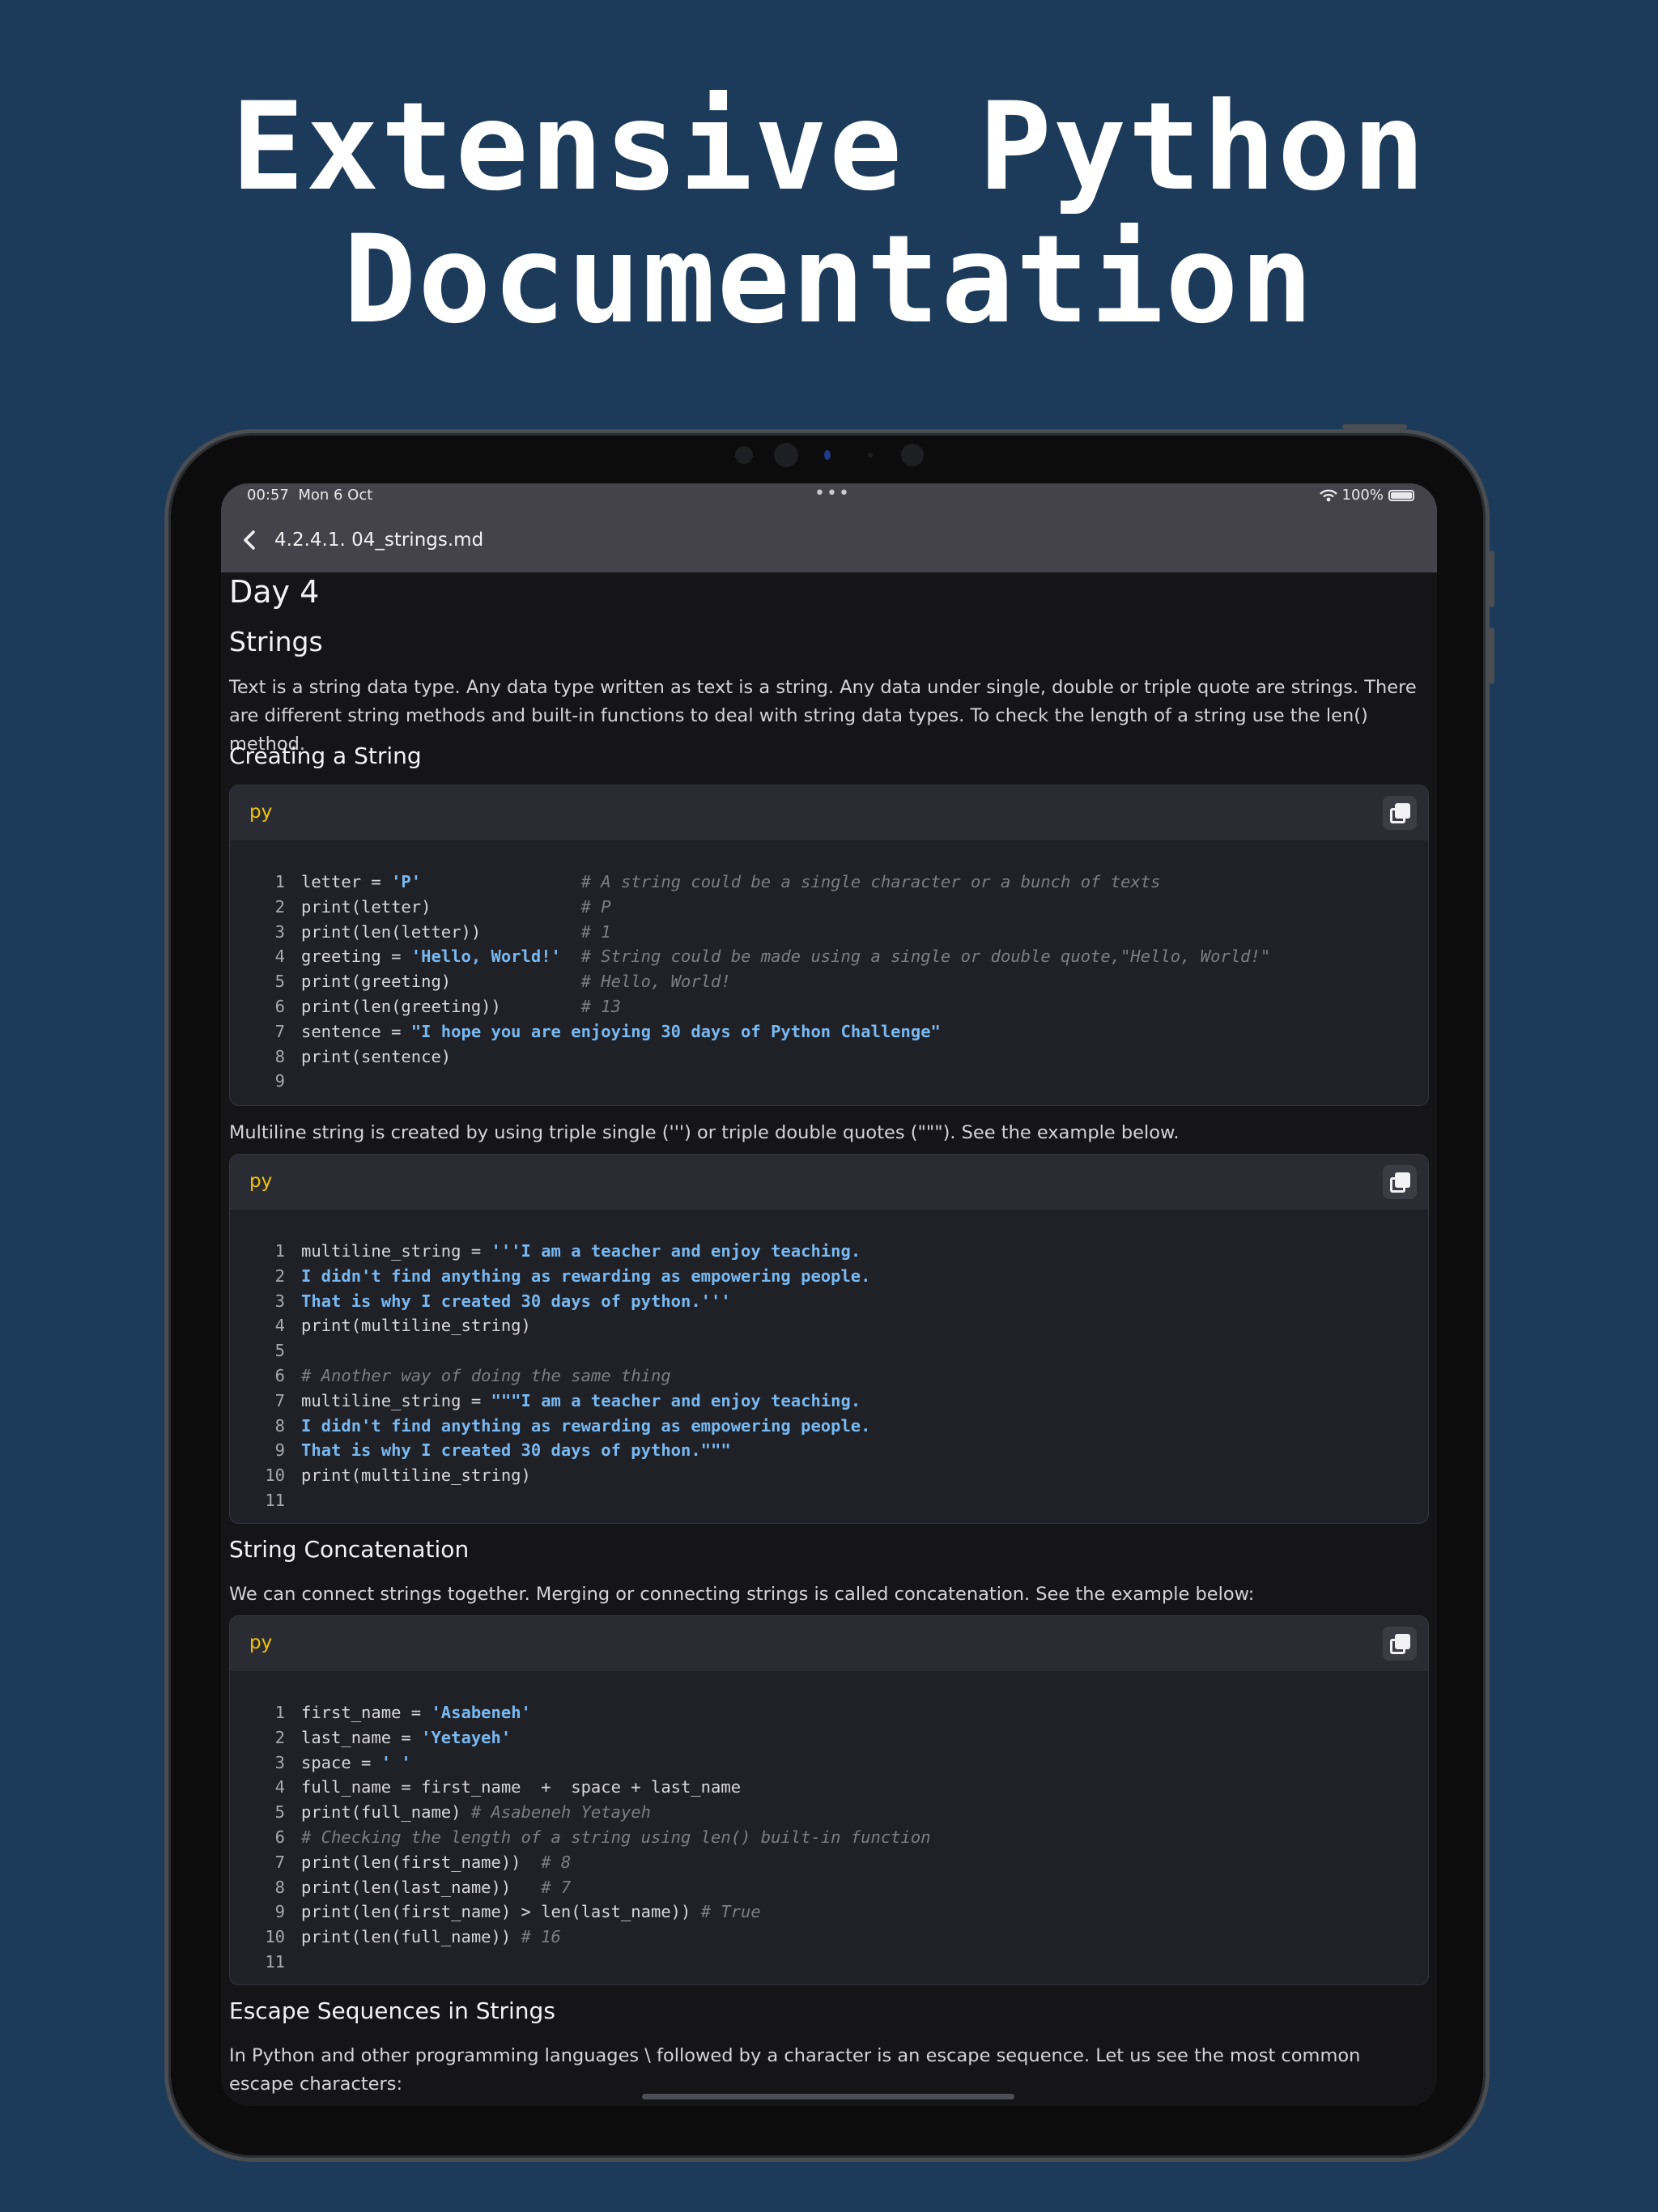 Image resolution: width=1658 pixels, height=2212 pixels. What do you see at coordinates (655, 982) in the screenshot?
I see `comment-token: # Hello, World!` at bounding box center [655, 982].